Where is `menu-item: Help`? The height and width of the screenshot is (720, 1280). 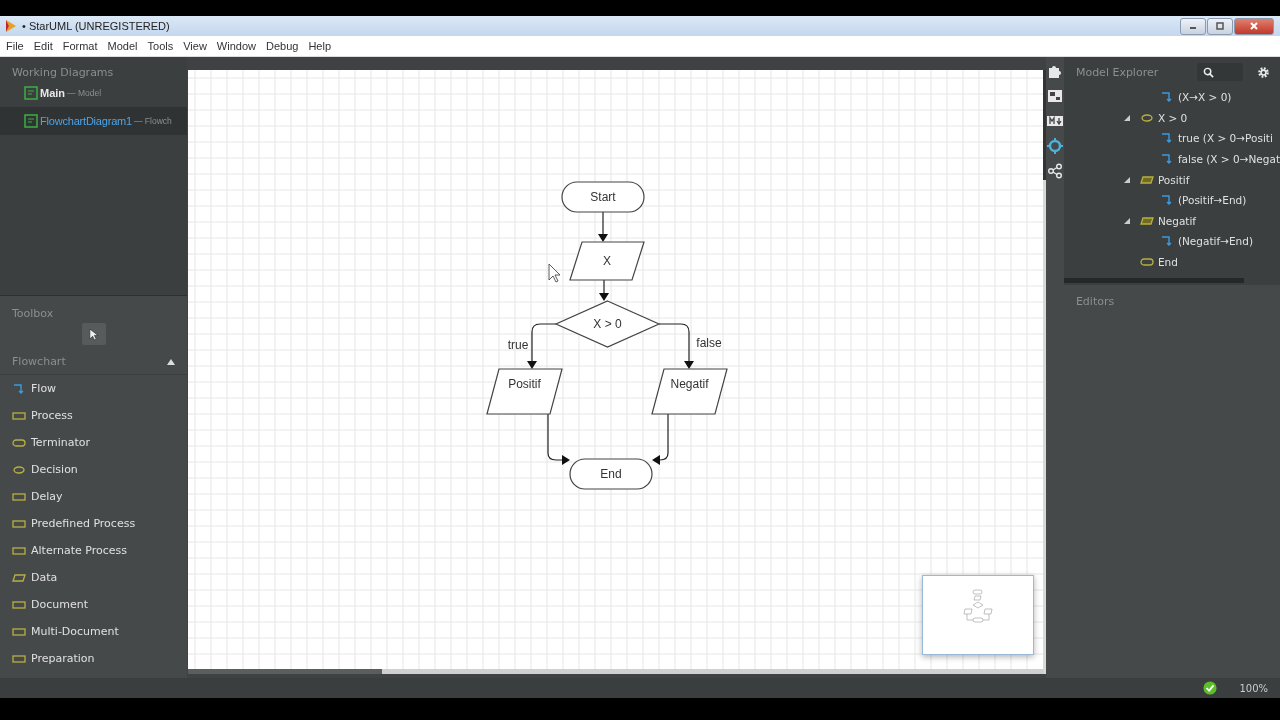
menu-item: Help is located at coordinates (320, 46).